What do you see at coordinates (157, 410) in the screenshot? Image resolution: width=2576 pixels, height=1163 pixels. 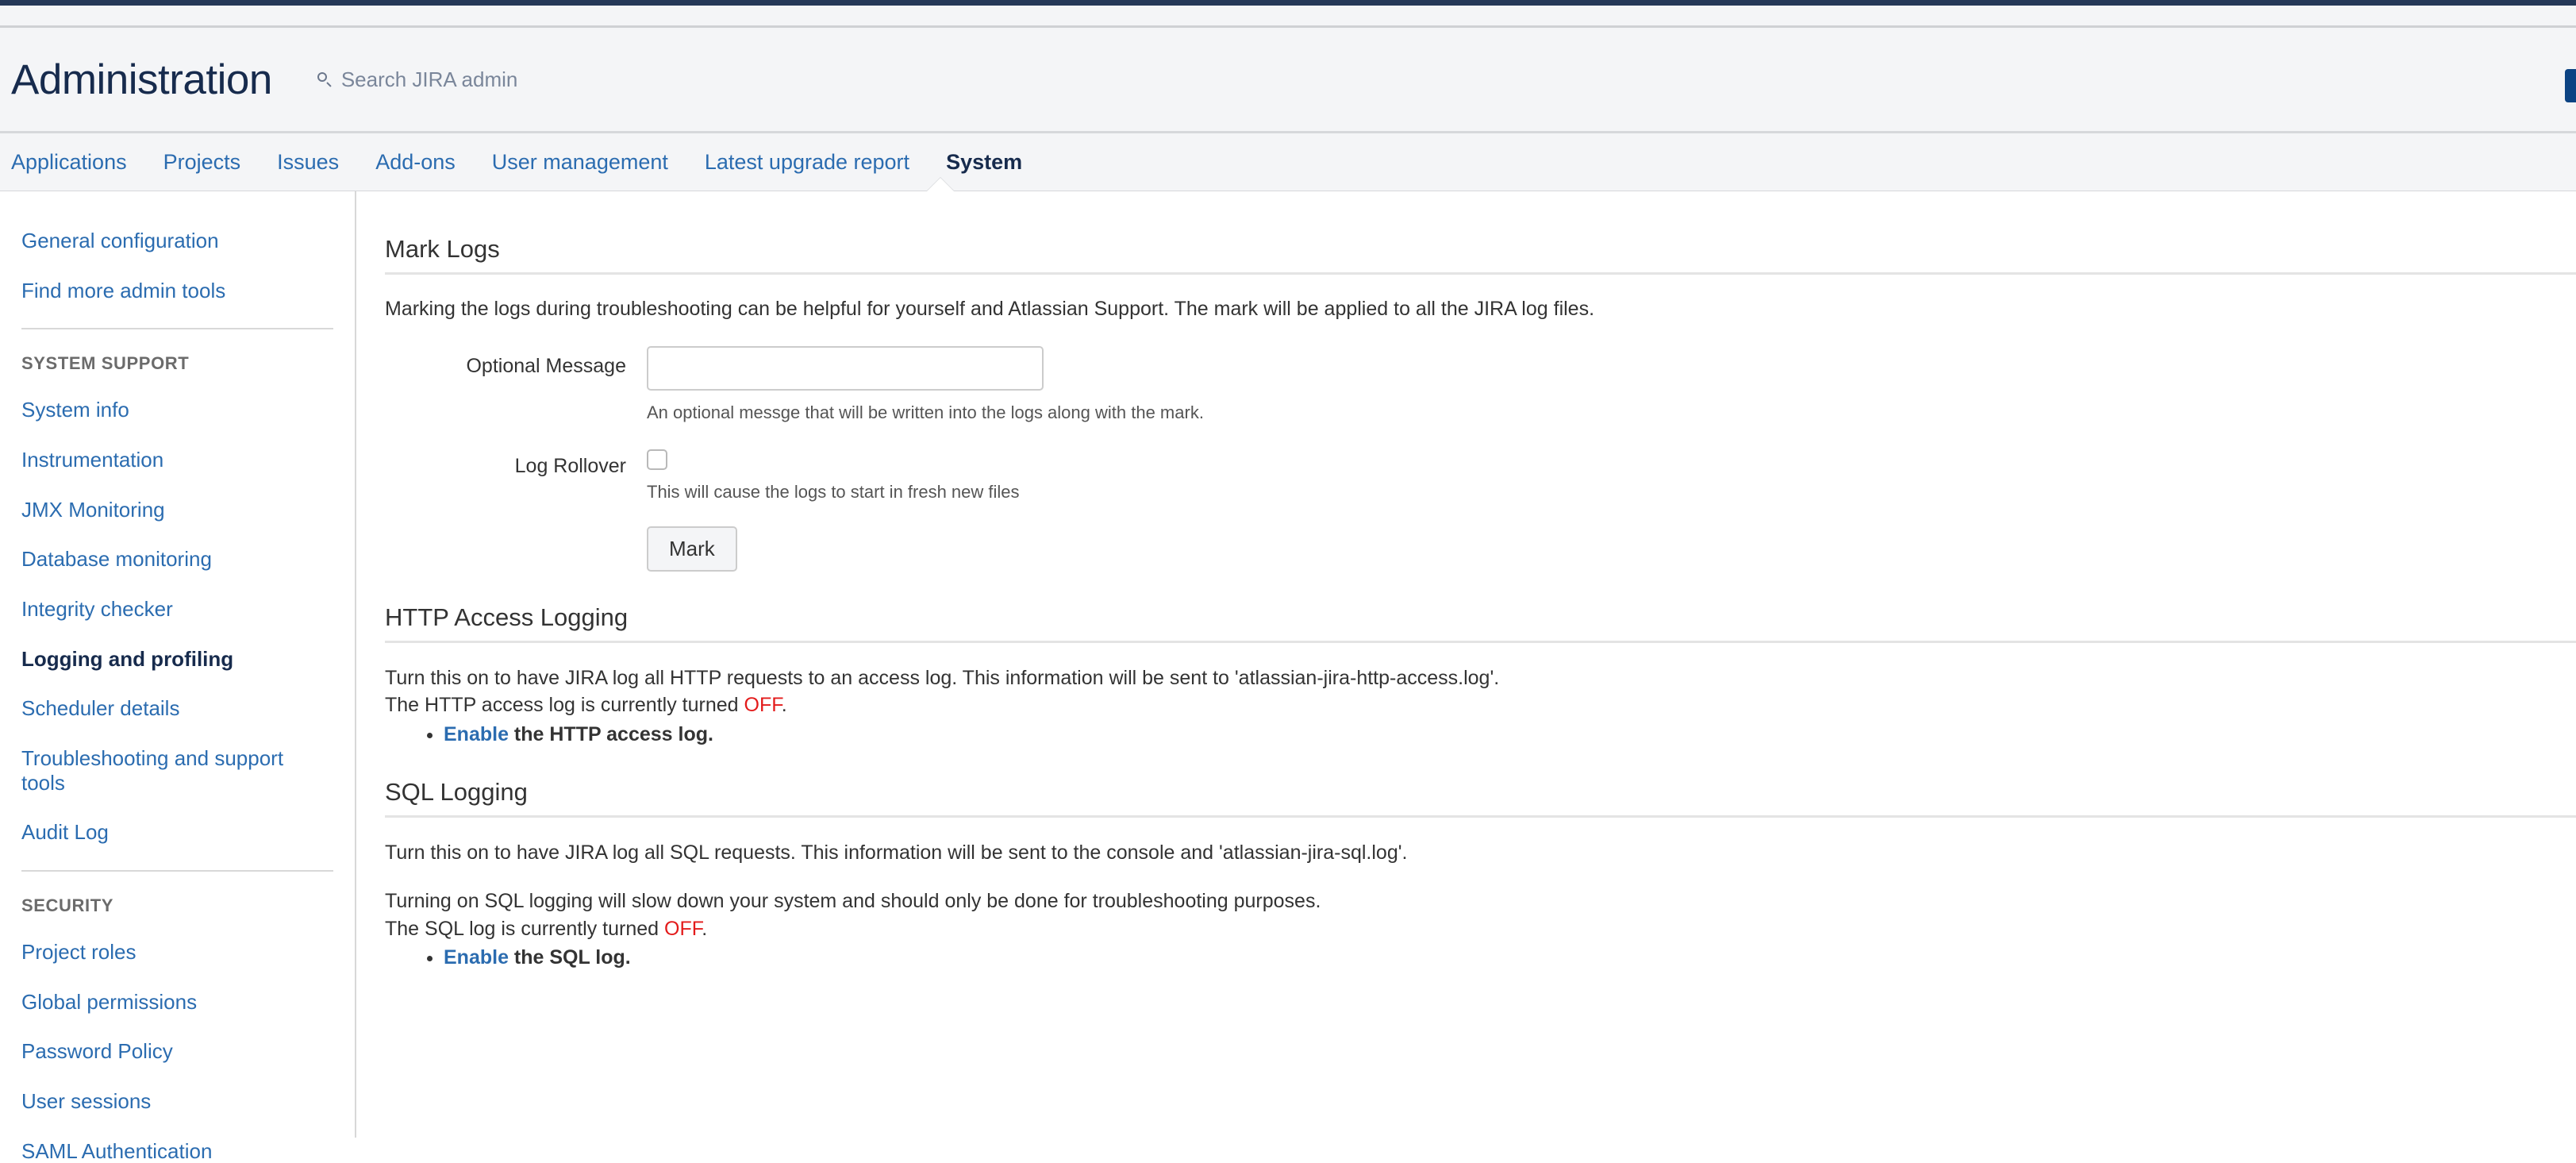 I see `sidebar-item-system-info: System info` at bounding box center [157, 410].